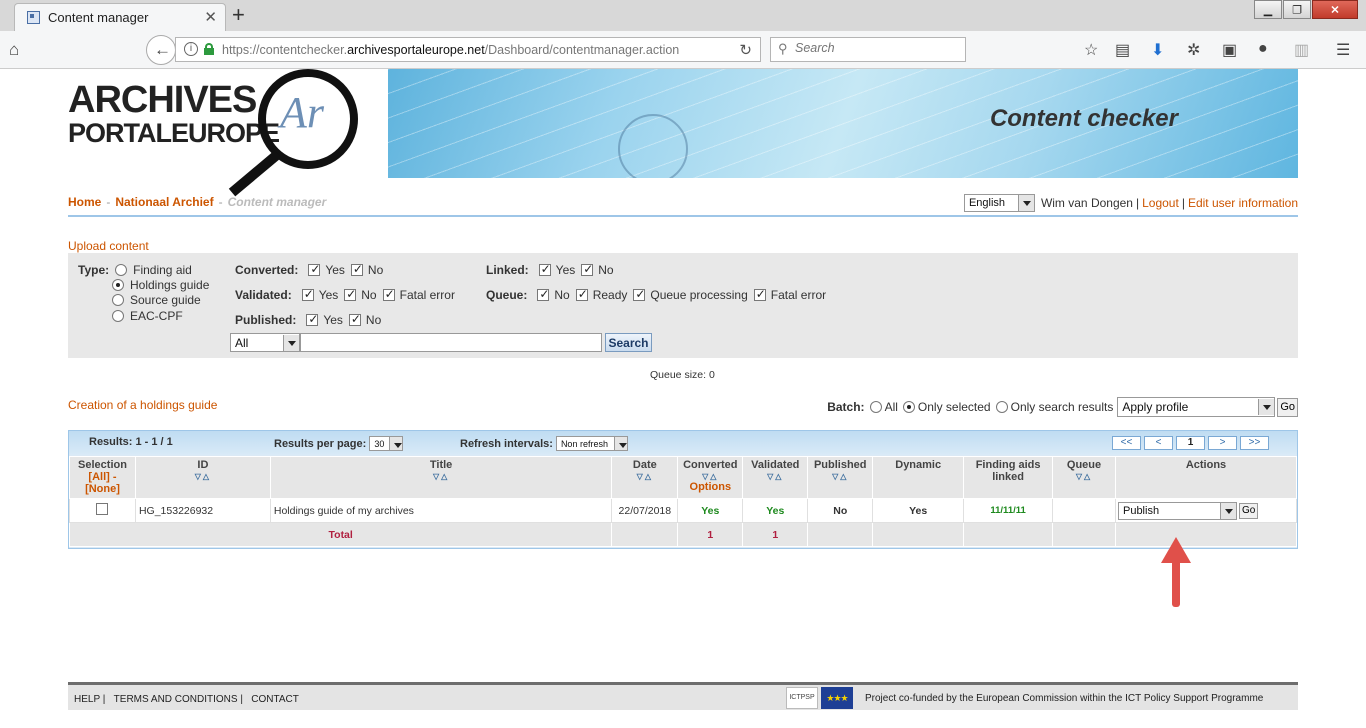  Describe the element at coordinates (314, 269) in the screenshot. I see `converted-yes-checkbox` at that location.